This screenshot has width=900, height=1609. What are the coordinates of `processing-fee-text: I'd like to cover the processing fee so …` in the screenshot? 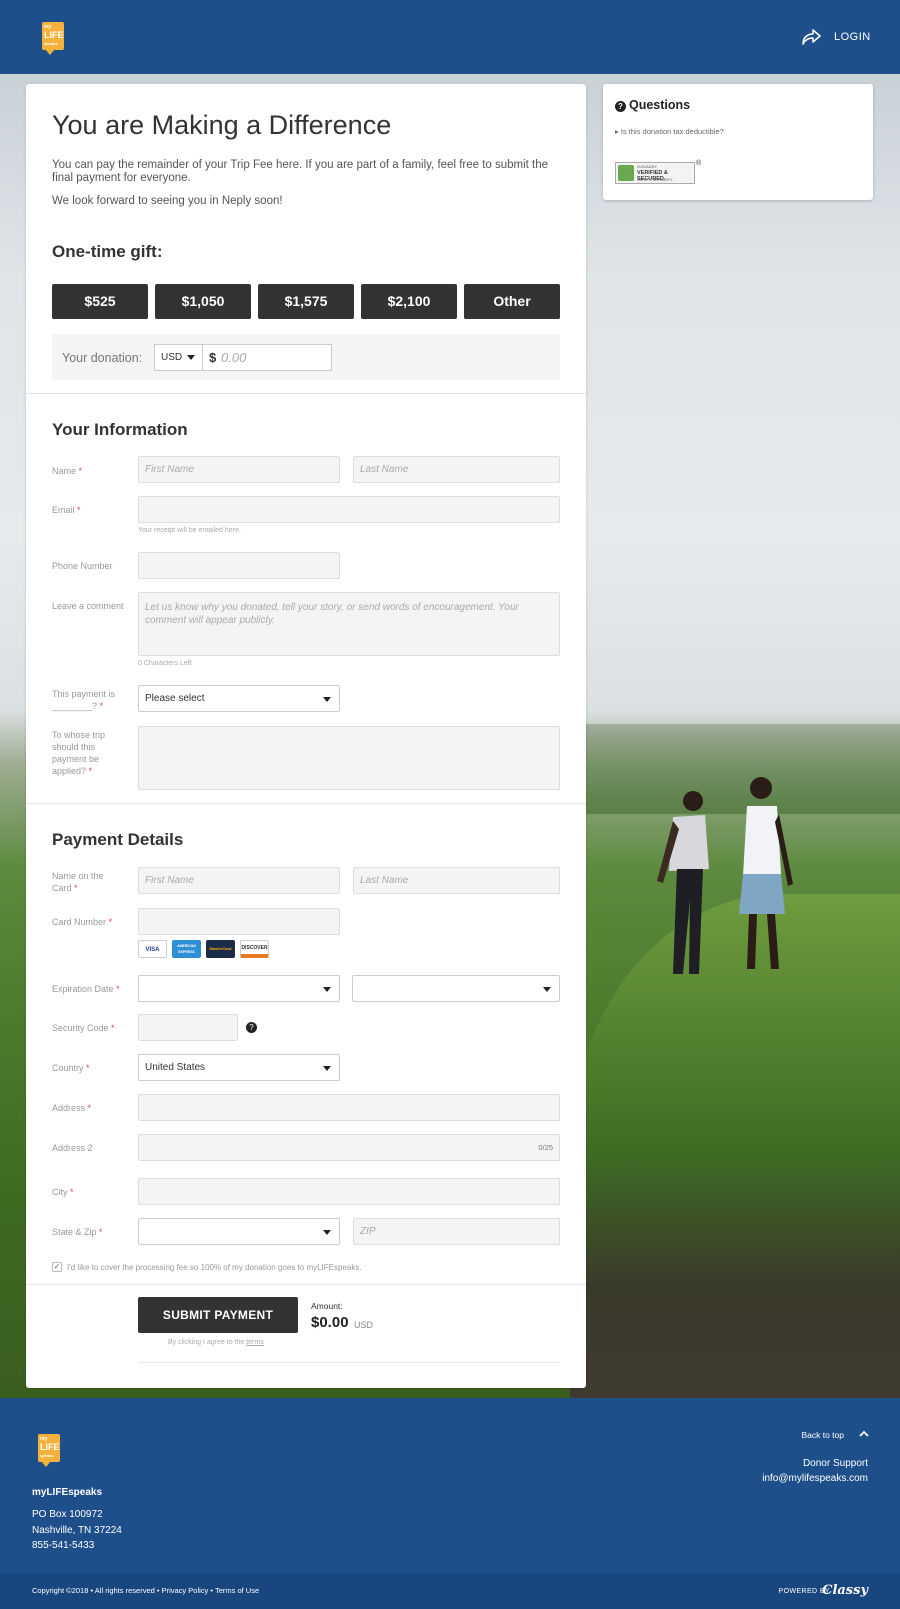 It's located at (214, 1267).